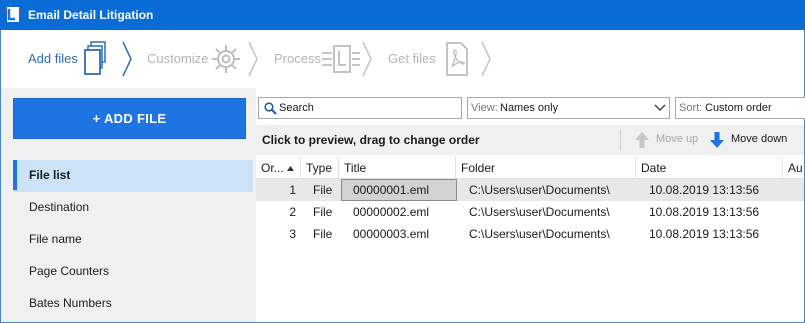 The height and width of the screenshot is (323, 805). I want to click on list-hint: Click to preview, drag to change order, so click(371, 140).